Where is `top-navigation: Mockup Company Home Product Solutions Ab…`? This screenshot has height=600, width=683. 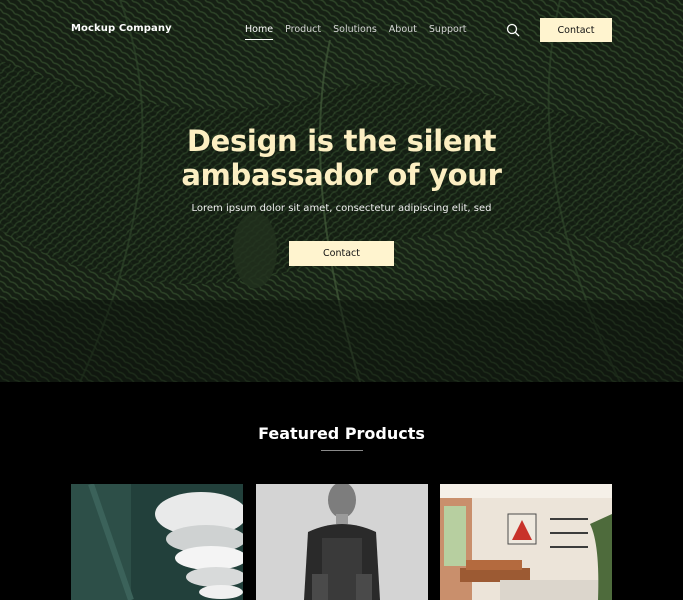 top-navigation: Mockup Company Home Product Solutions Ab… is located at coordinates (341, 30).